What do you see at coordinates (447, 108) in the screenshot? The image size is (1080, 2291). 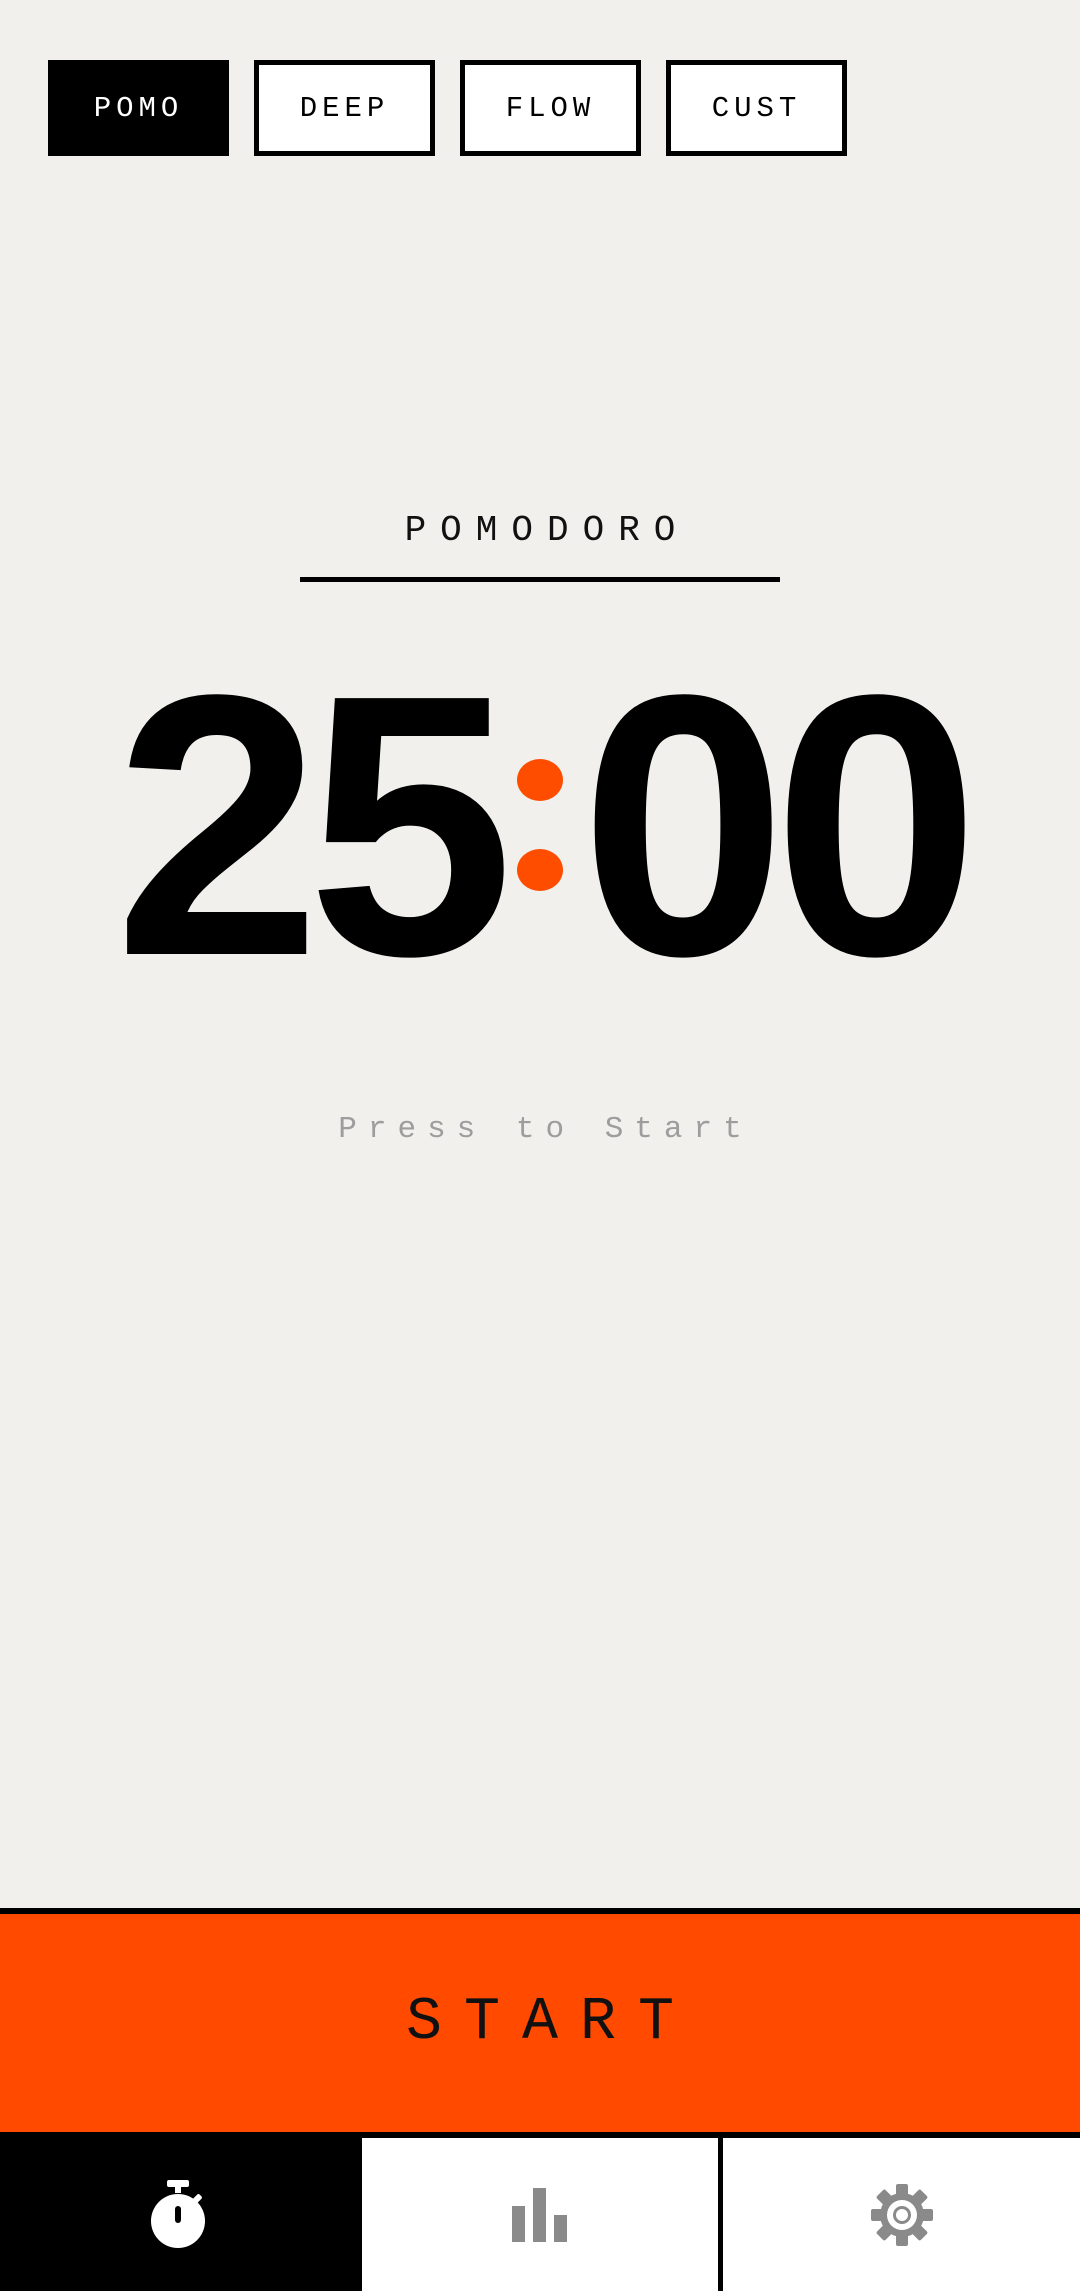 I see `mode-selector: POMO DEEP FLOW CUST` at bounding box center [447, 108].